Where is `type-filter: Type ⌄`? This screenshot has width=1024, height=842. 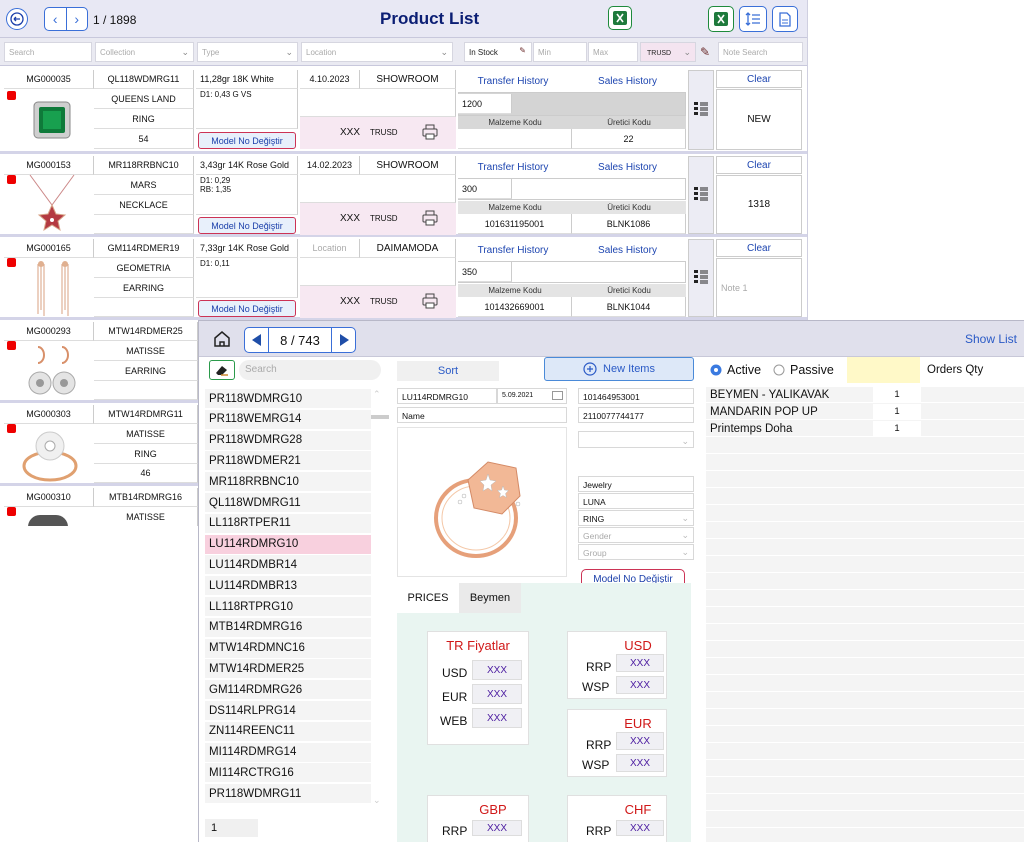 type-filter: Type ⌄ is located at coordinates (247, 52).